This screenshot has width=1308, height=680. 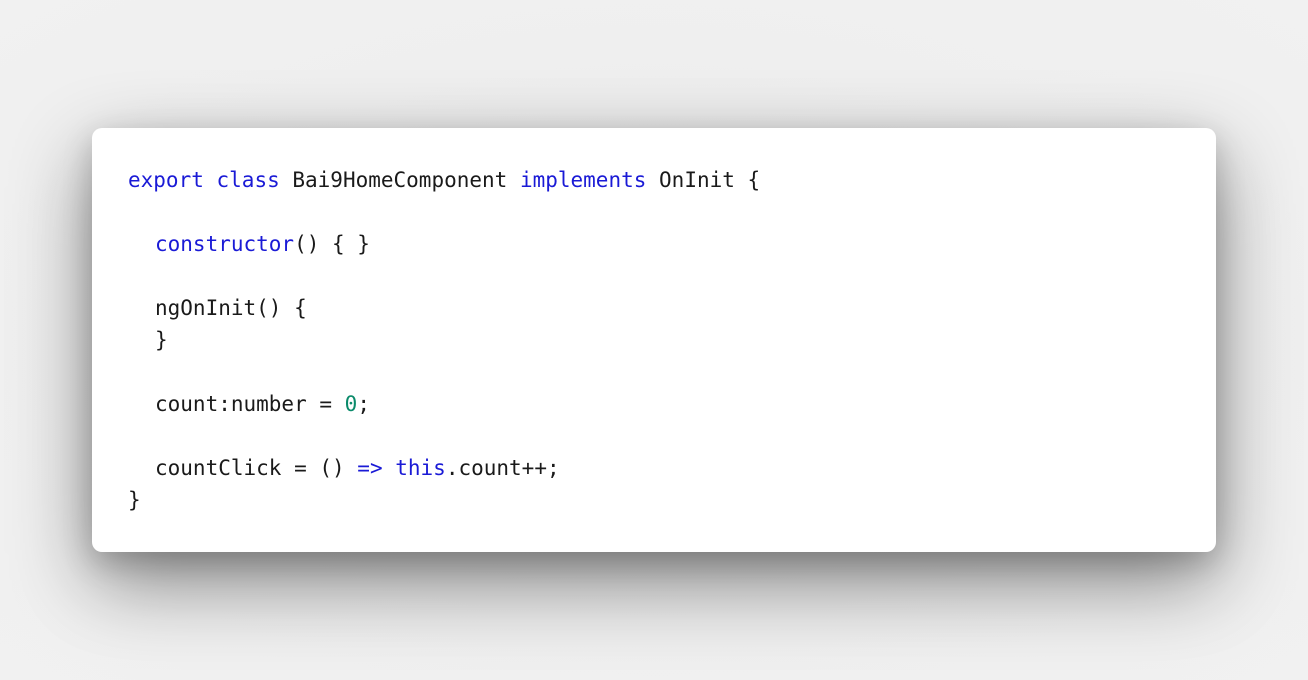 I want to click on keyword-constructor: constructor, so click(x=225, y=244).